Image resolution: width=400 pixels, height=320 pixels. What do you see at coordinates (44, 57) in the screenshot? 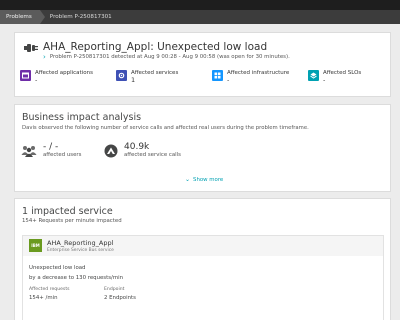
I see `chevron-right-icon: ›` at bounding box center [44, 57].